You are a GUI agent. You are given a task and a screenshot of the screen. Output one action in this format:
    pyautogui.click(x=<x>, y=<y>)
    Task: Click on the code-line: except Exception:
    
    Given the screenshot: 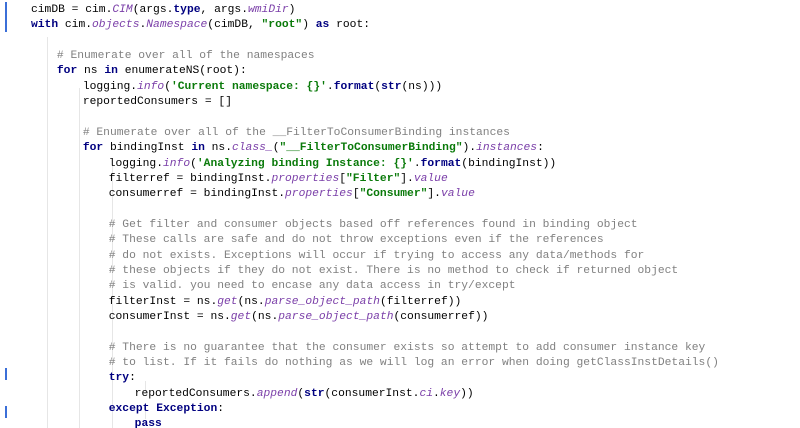 What is the action you would take?
    pyautogui.click(x=166, y=409)
    